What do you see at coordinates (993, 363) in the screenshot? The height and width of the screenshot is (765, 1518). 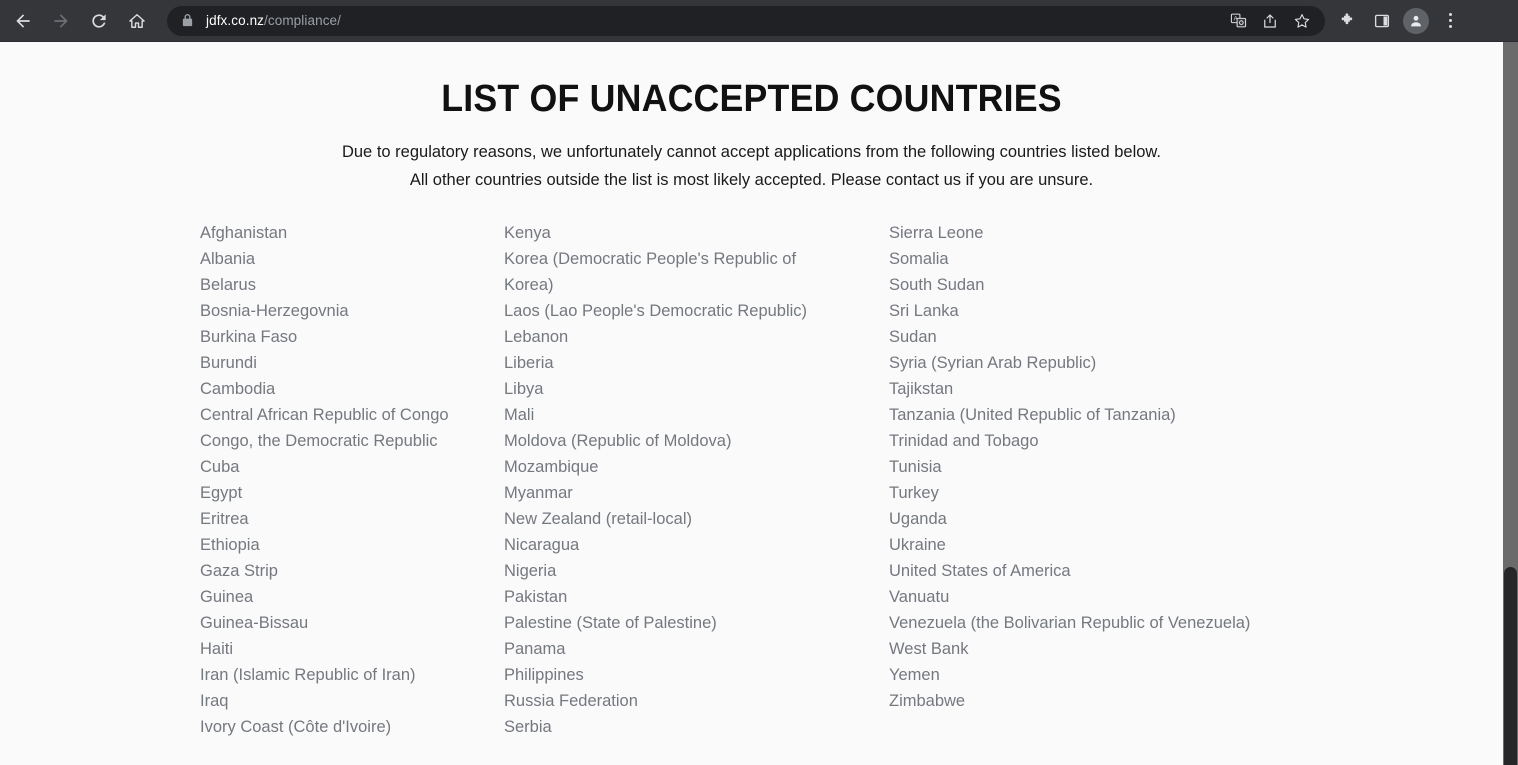 I see `country-list-item: Syria (Syrian Arab Republic)` at bounding box center [993, 363].